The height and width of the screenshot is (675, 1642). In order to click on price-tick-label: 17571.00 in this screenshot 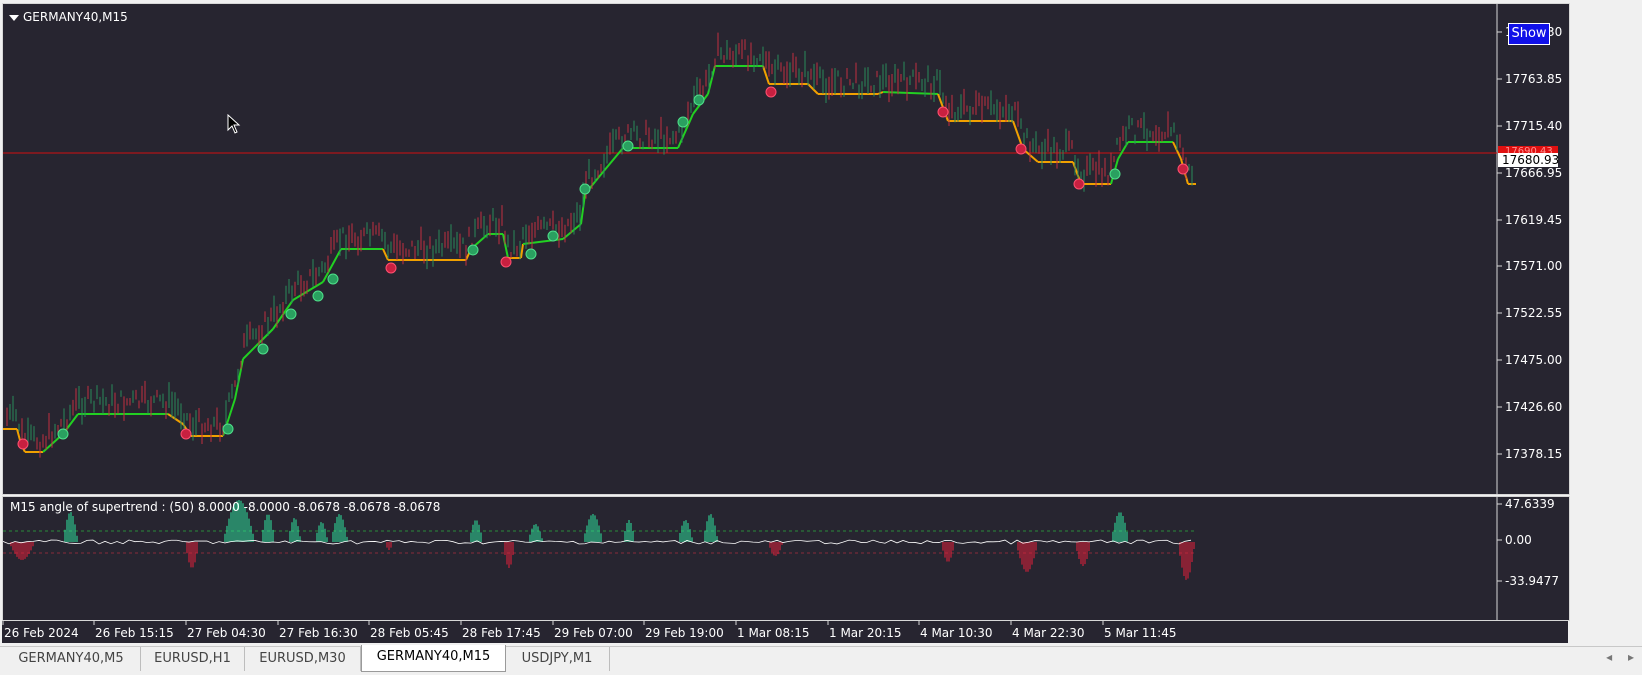, I will do `click(1533, 266)`.